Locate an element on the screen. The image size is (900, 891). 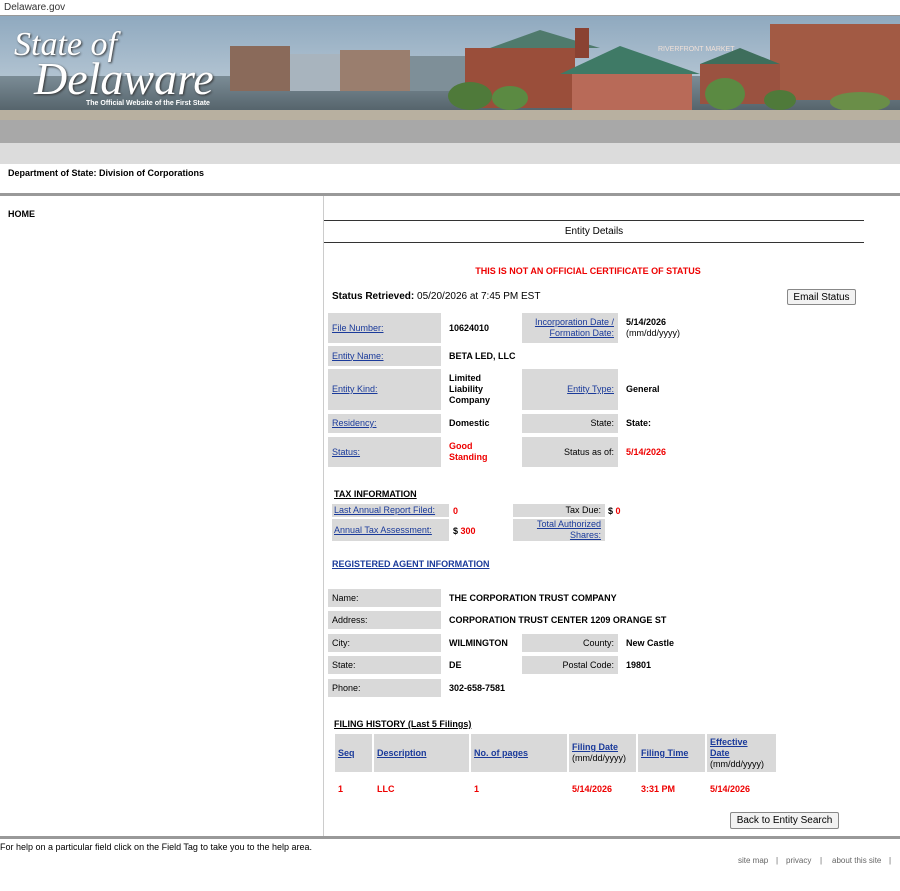
agent-state-value: DE is located at coordinates (455, 664).